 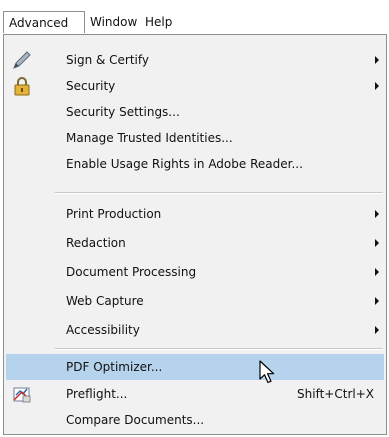 I want to click on menu-item-label: Sign & Certify, so click(x=108, y=60).